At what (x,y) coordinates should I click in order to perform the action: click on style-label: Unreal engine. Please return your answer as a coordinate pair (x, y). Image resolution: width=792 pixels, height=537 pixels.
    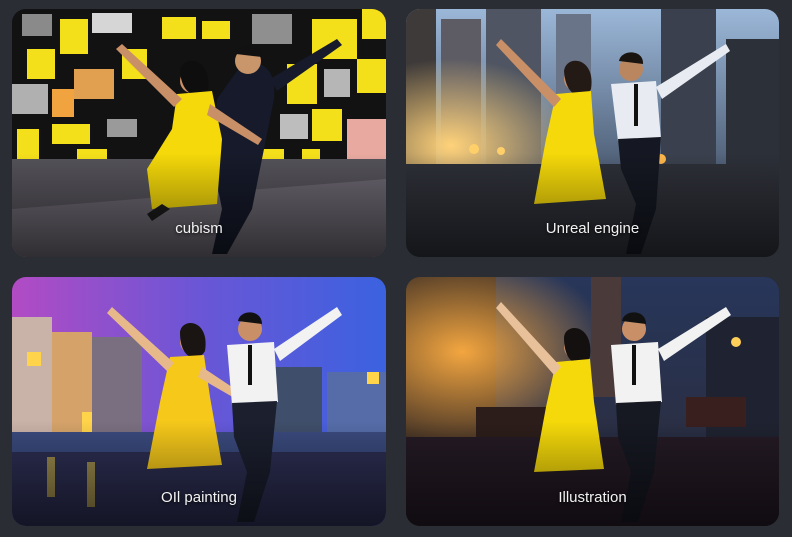
    Looking at the image, I should click on (592, 228).